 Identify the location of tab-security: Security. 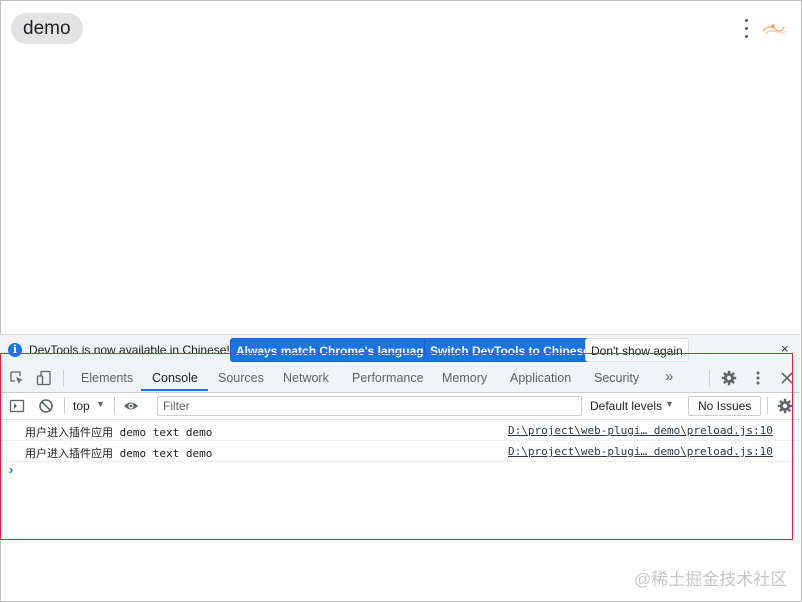
(616, 378).